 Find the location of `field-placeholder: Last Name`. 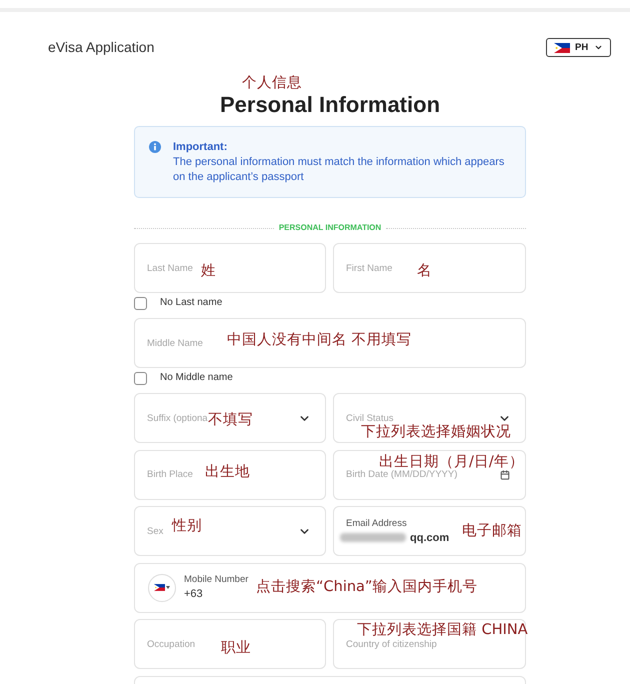

field-placeholder: Last Name is located at coordinates (170, 268).